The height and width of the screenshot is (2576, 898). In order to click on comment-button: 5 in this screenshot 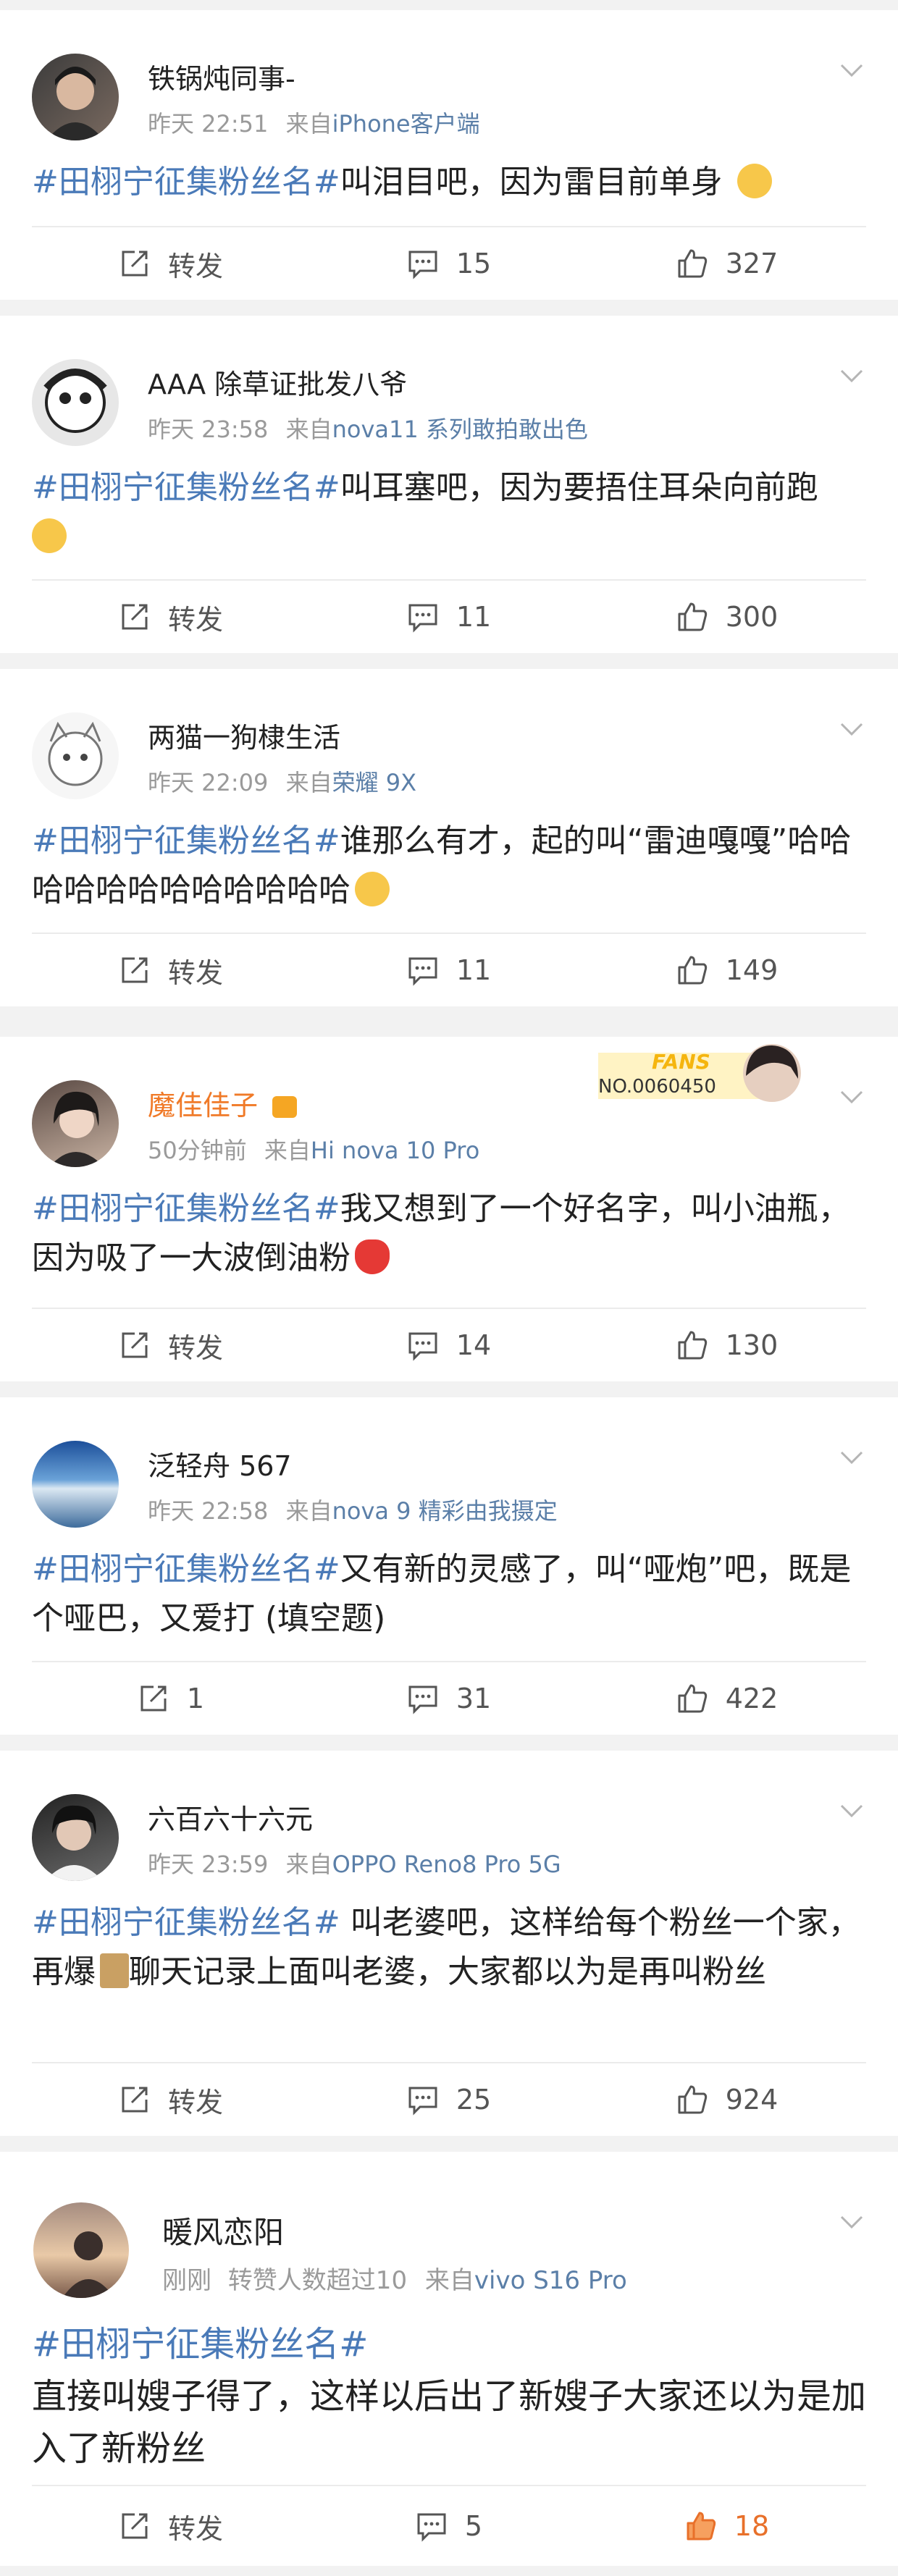, I will do `click(449, 2526)`.